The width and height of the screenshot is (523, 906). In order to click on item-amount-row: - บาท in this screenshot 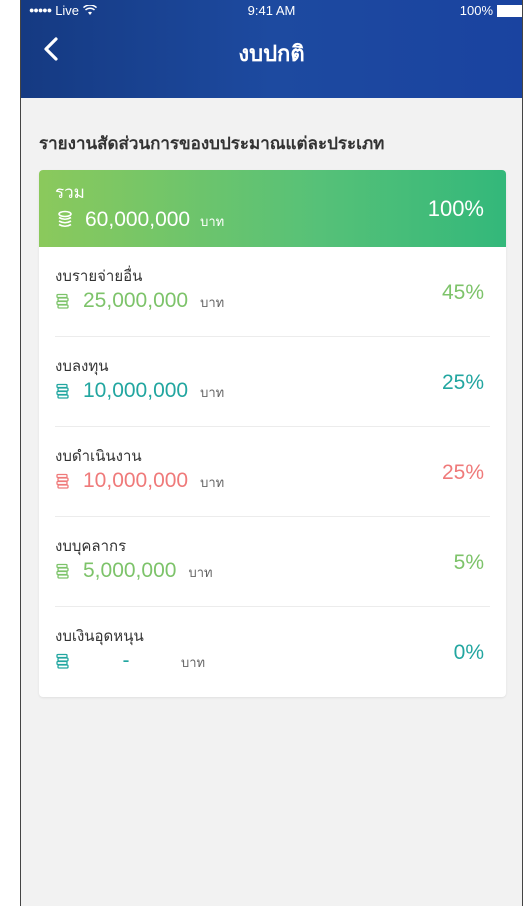, I will do `click(130, 661)`.